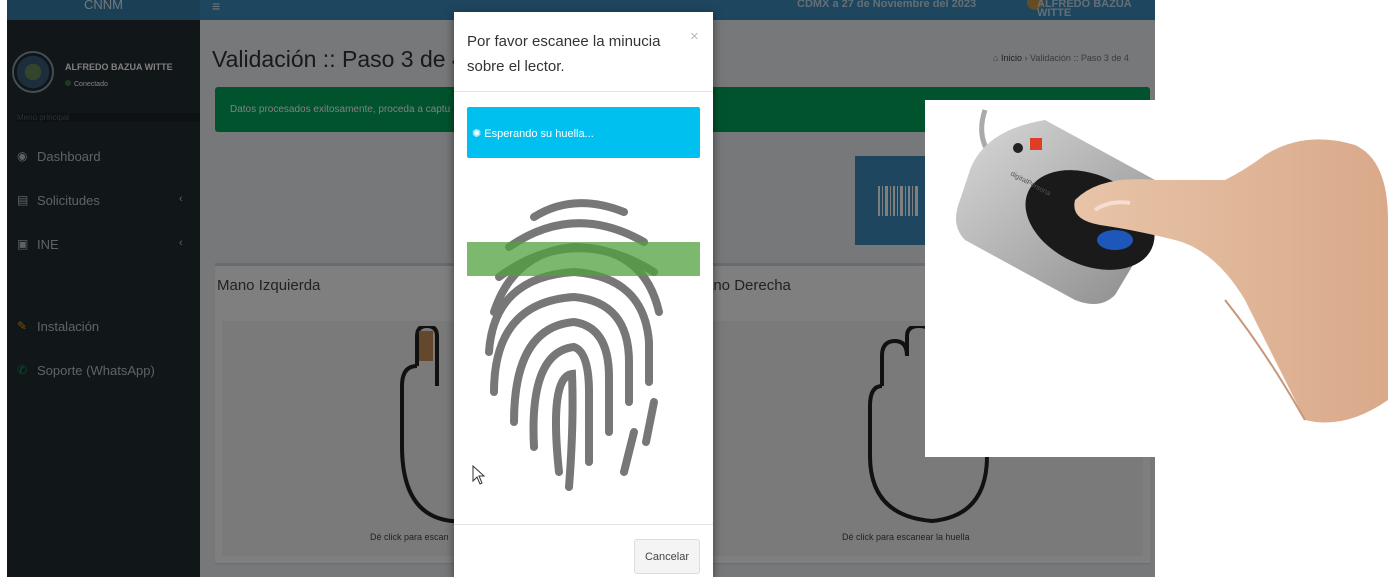  I want to click on close-icon: ×, so click(694, 36).